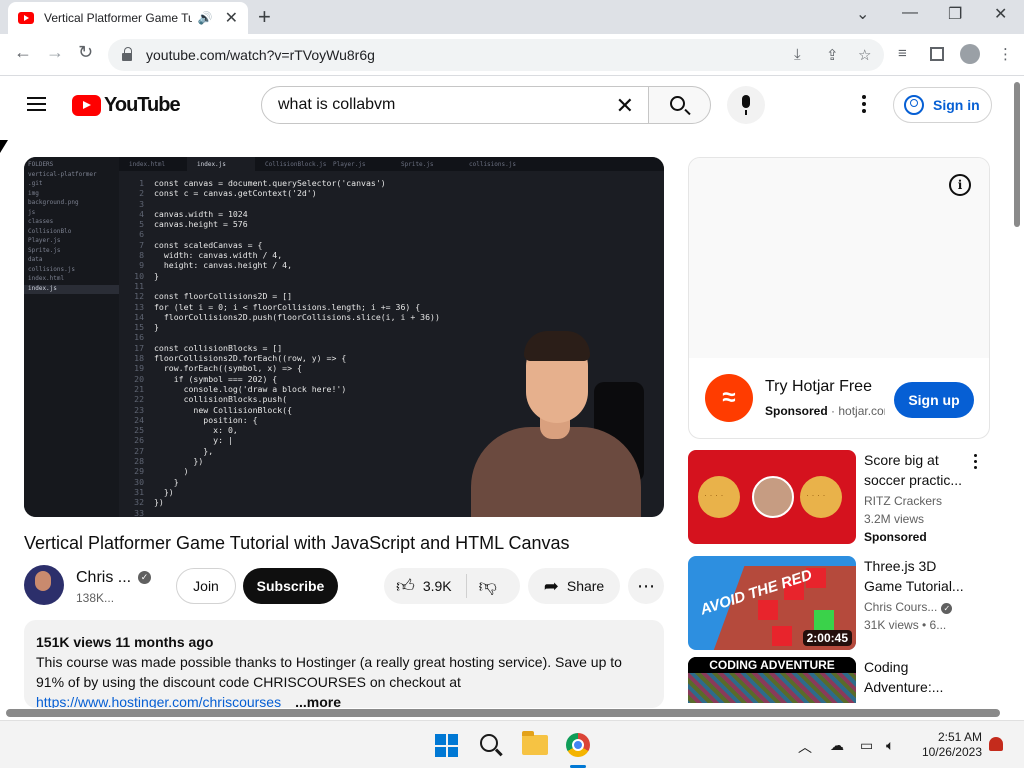 This screenshot has height=768, width=1024. What do you see at coordinates (231, 18) in the screenshot?
I see `tab-close-icon: ✕` at bounding box center [231, 18].